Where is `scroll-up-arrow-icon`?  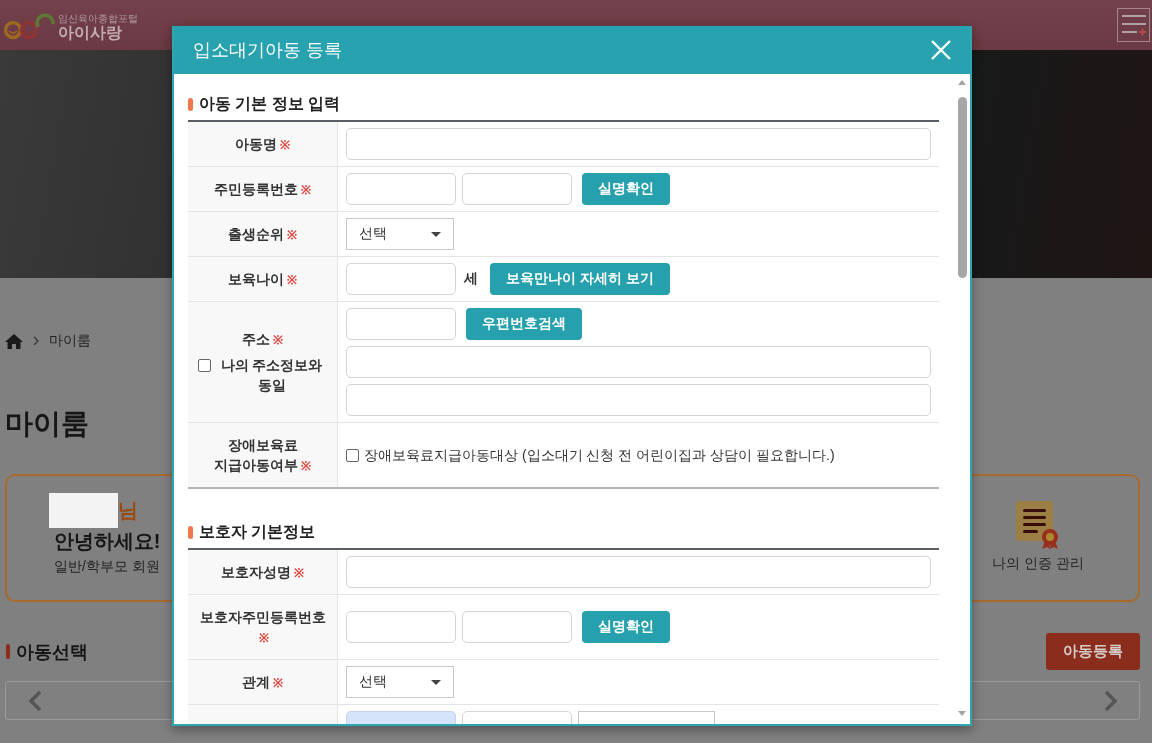
scroll-up-arrow-icon is located at coordinates (962, 82).